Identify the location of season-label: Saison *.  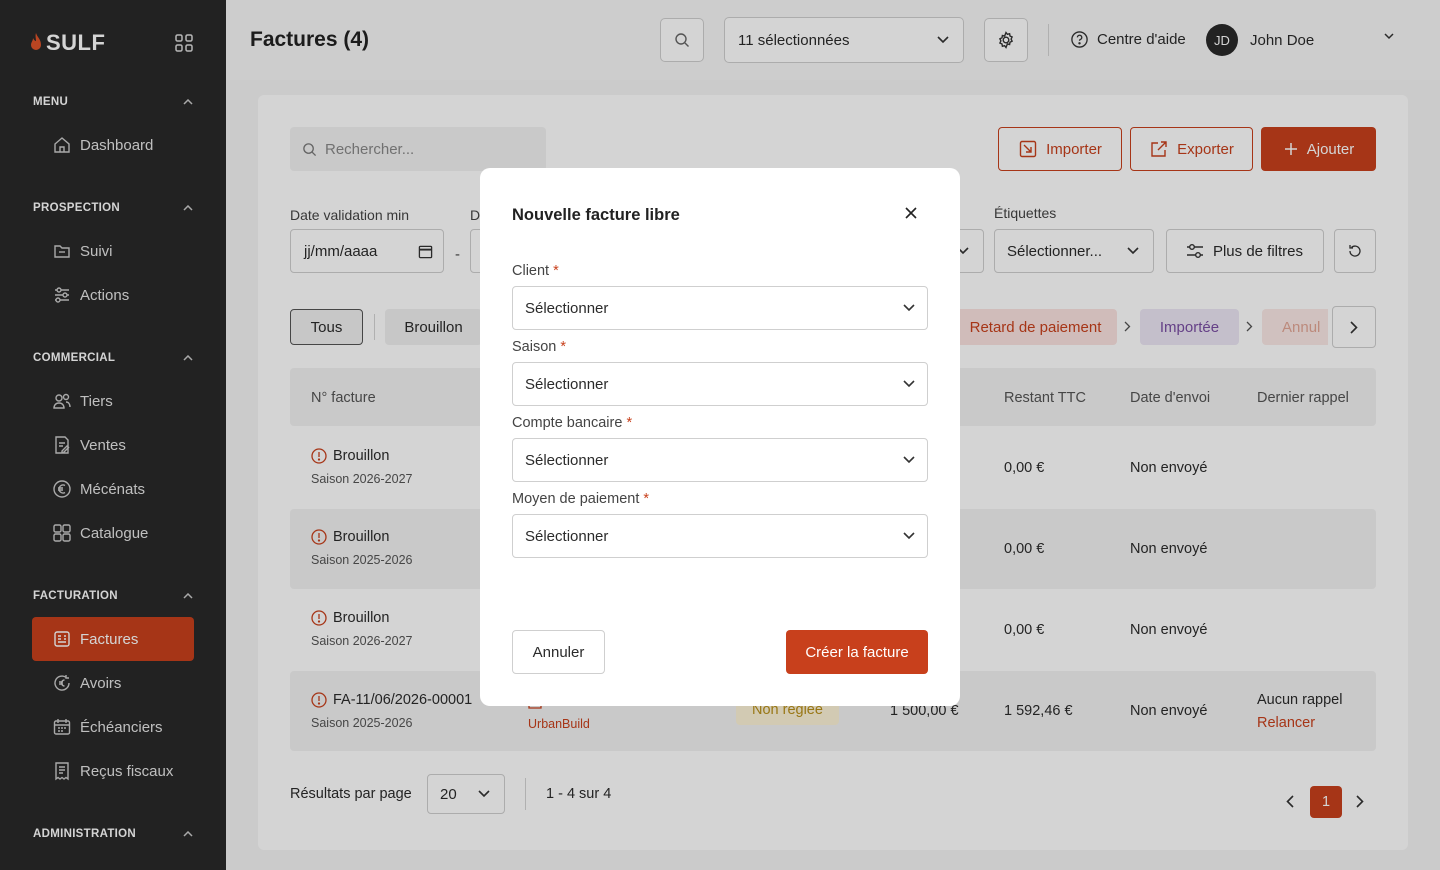
(539, 347).